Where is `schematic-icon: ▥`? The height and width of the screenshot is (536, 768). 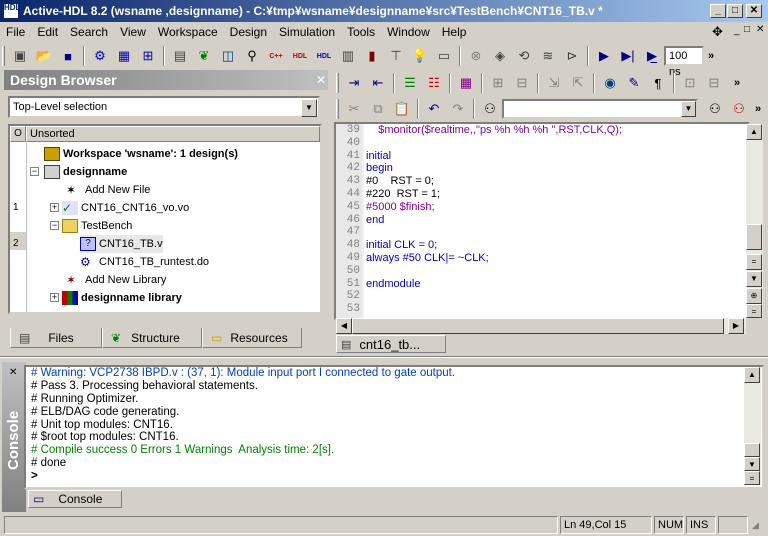
schematic-icon: ▥ is located at coordinates (348, 56).